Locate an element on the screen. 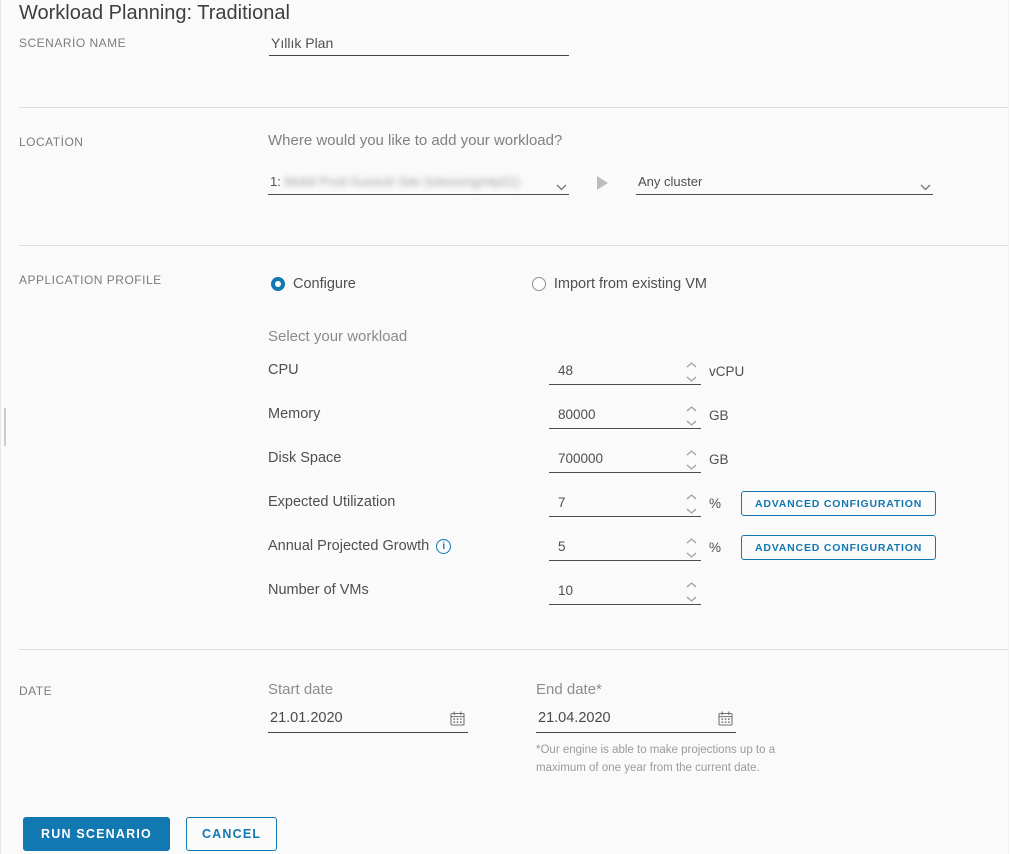  cluster-select-value: Any cluster is located at coordinates (670, 181).